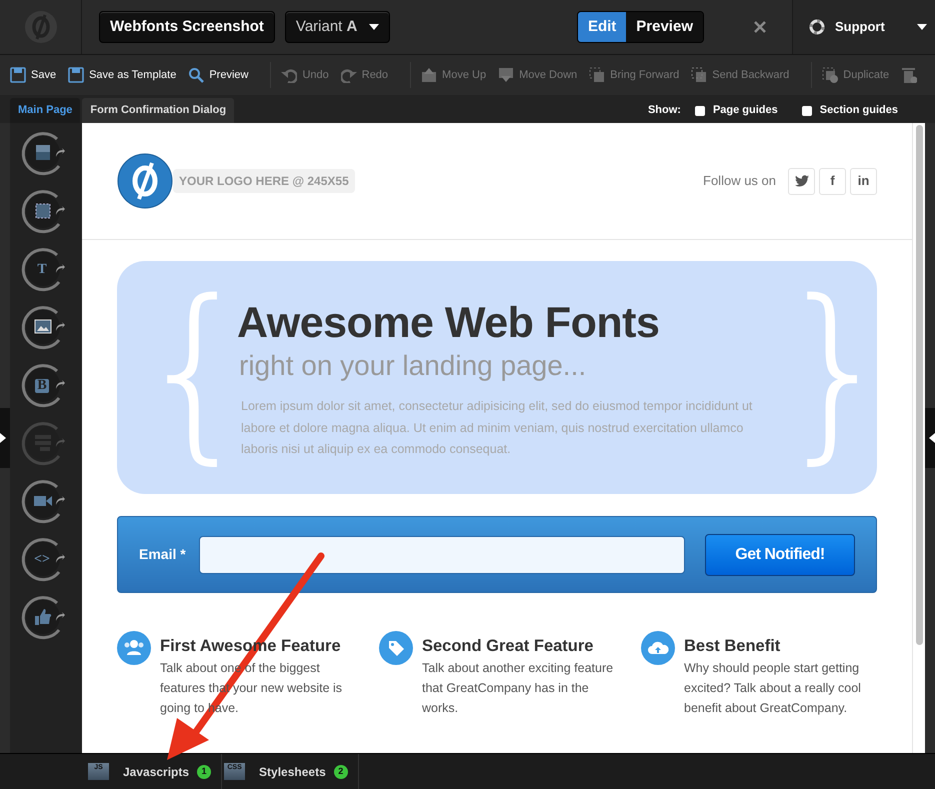 The image size is (935, 789). Describe the element at coordinates (745, 110) in the screenshot. I see `checkbox-label: Page guides` at that location.